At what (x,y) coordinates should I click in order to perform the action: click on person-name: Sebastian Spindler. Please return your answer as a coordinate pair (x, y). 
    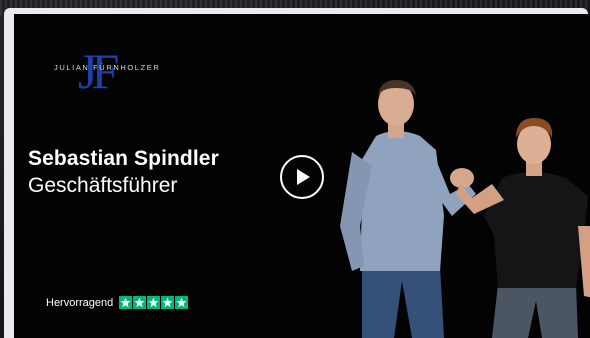
    Looking at the image, I should click on (123, 158).